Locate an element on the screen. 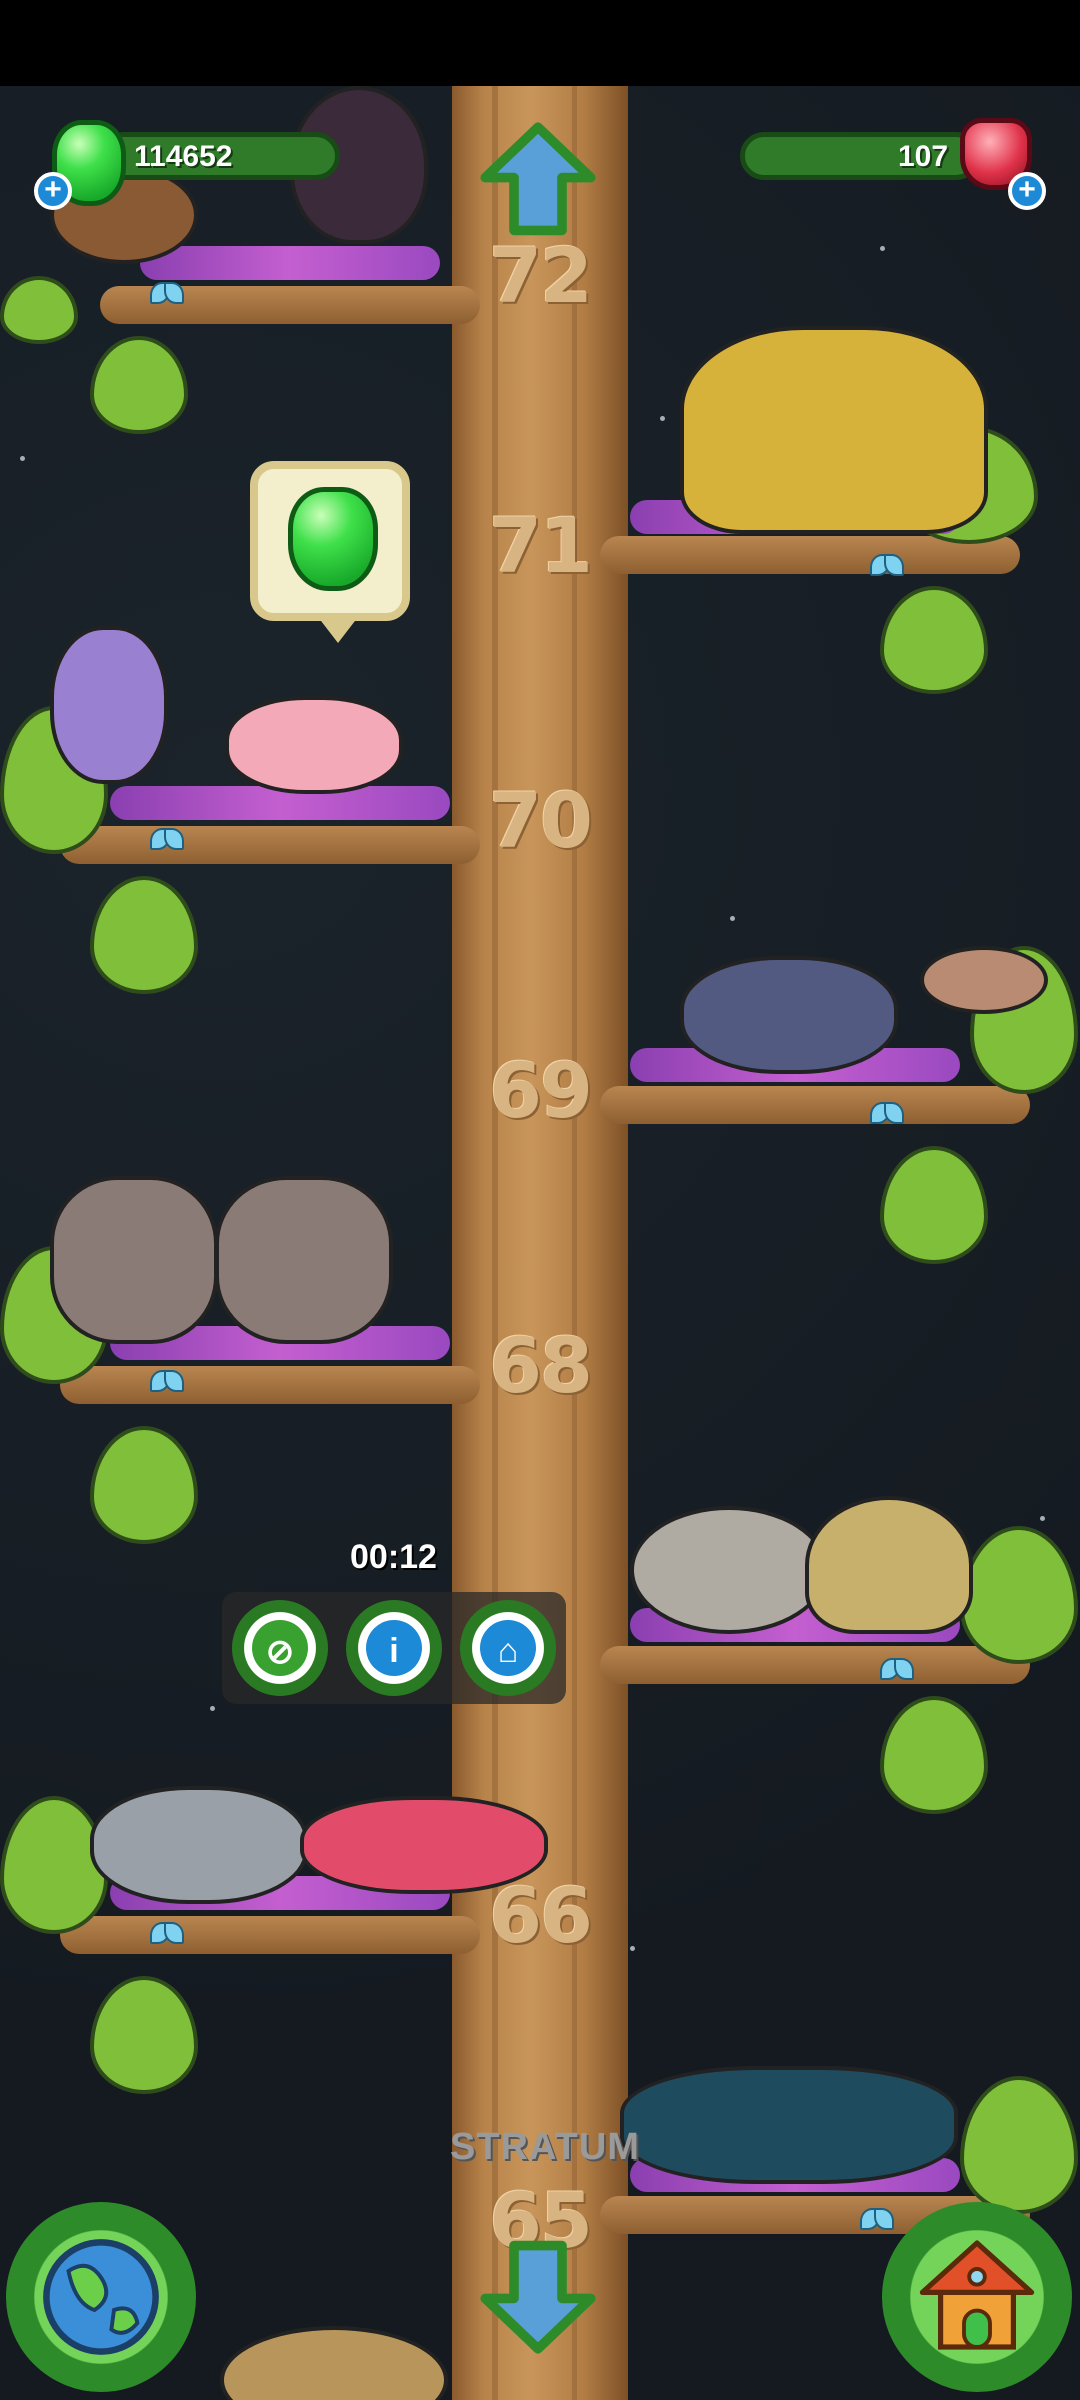 The height and width of the screenshot is (2400, 1080). info-icon: i is located at coordinates (394, 1648).